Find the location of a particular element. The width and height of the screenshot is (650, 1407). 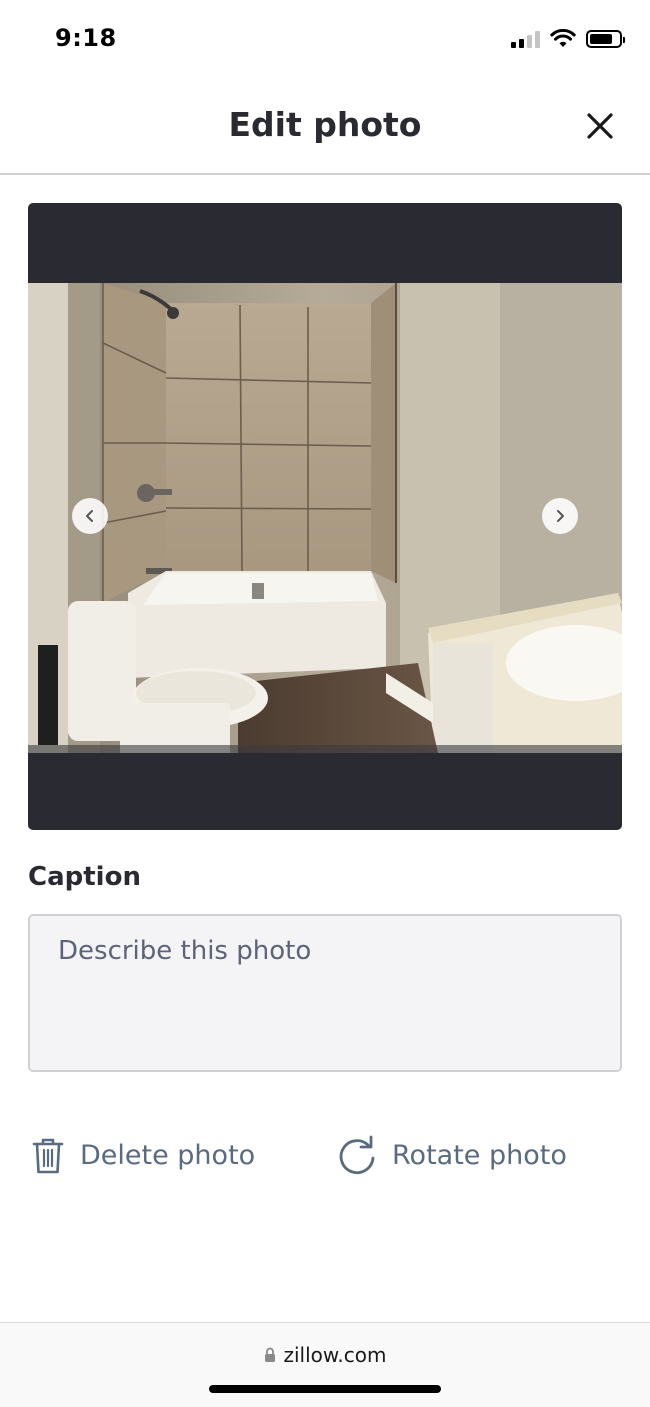

rotate-icon is located at coordinates (357, 1155).